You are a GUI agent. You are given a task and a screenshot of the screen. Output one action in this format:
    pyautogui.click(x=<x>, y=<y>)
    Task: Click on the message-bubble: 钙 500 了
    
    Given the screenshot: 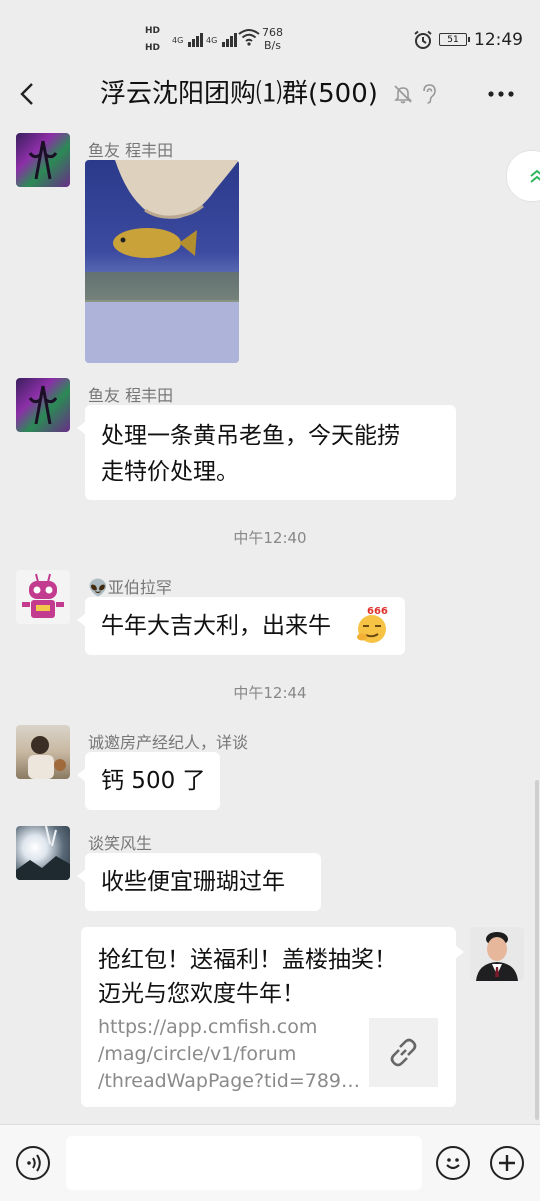 What is the action you would take?
    pyautogui.click(x=148, y=781)
    